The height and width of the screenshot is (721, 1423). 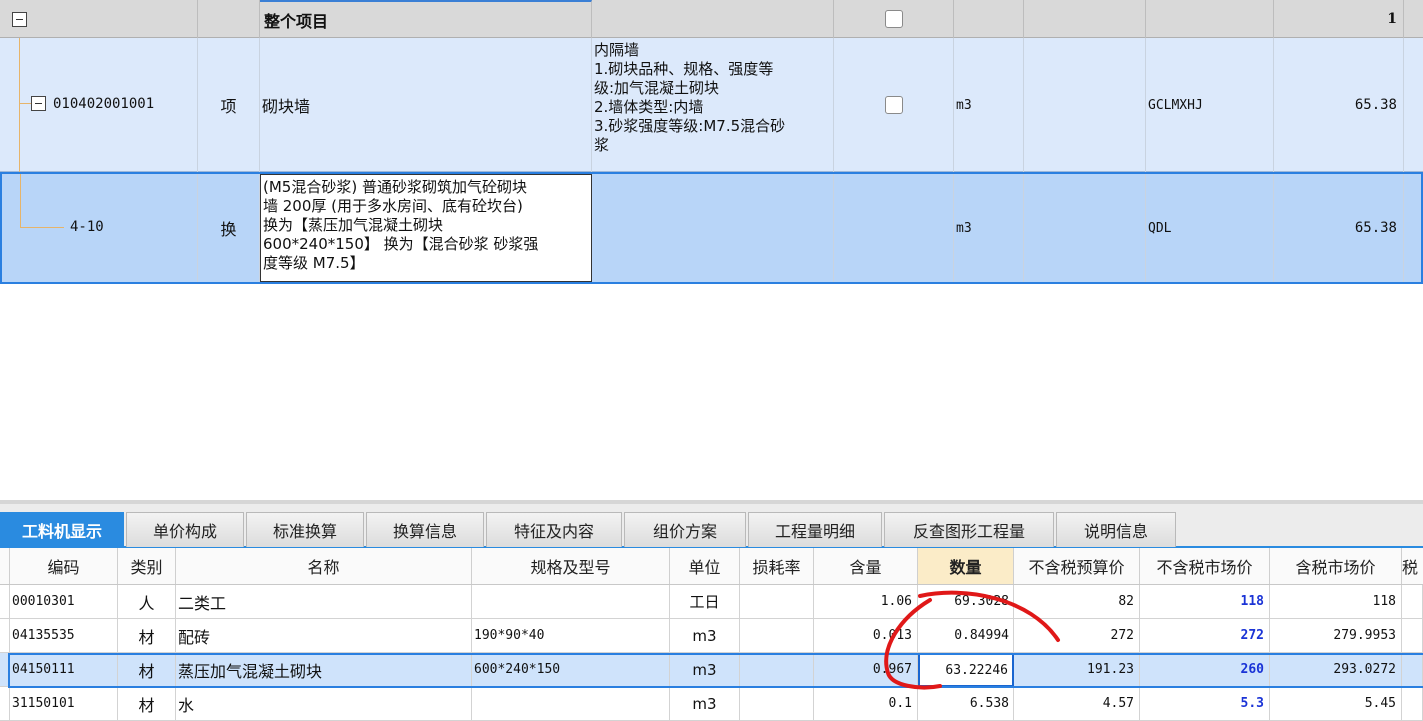 What do you see at coordinates (147, 602) in the screenshot?
I see `cell-cat: 人` at bounding box center [147, 602].